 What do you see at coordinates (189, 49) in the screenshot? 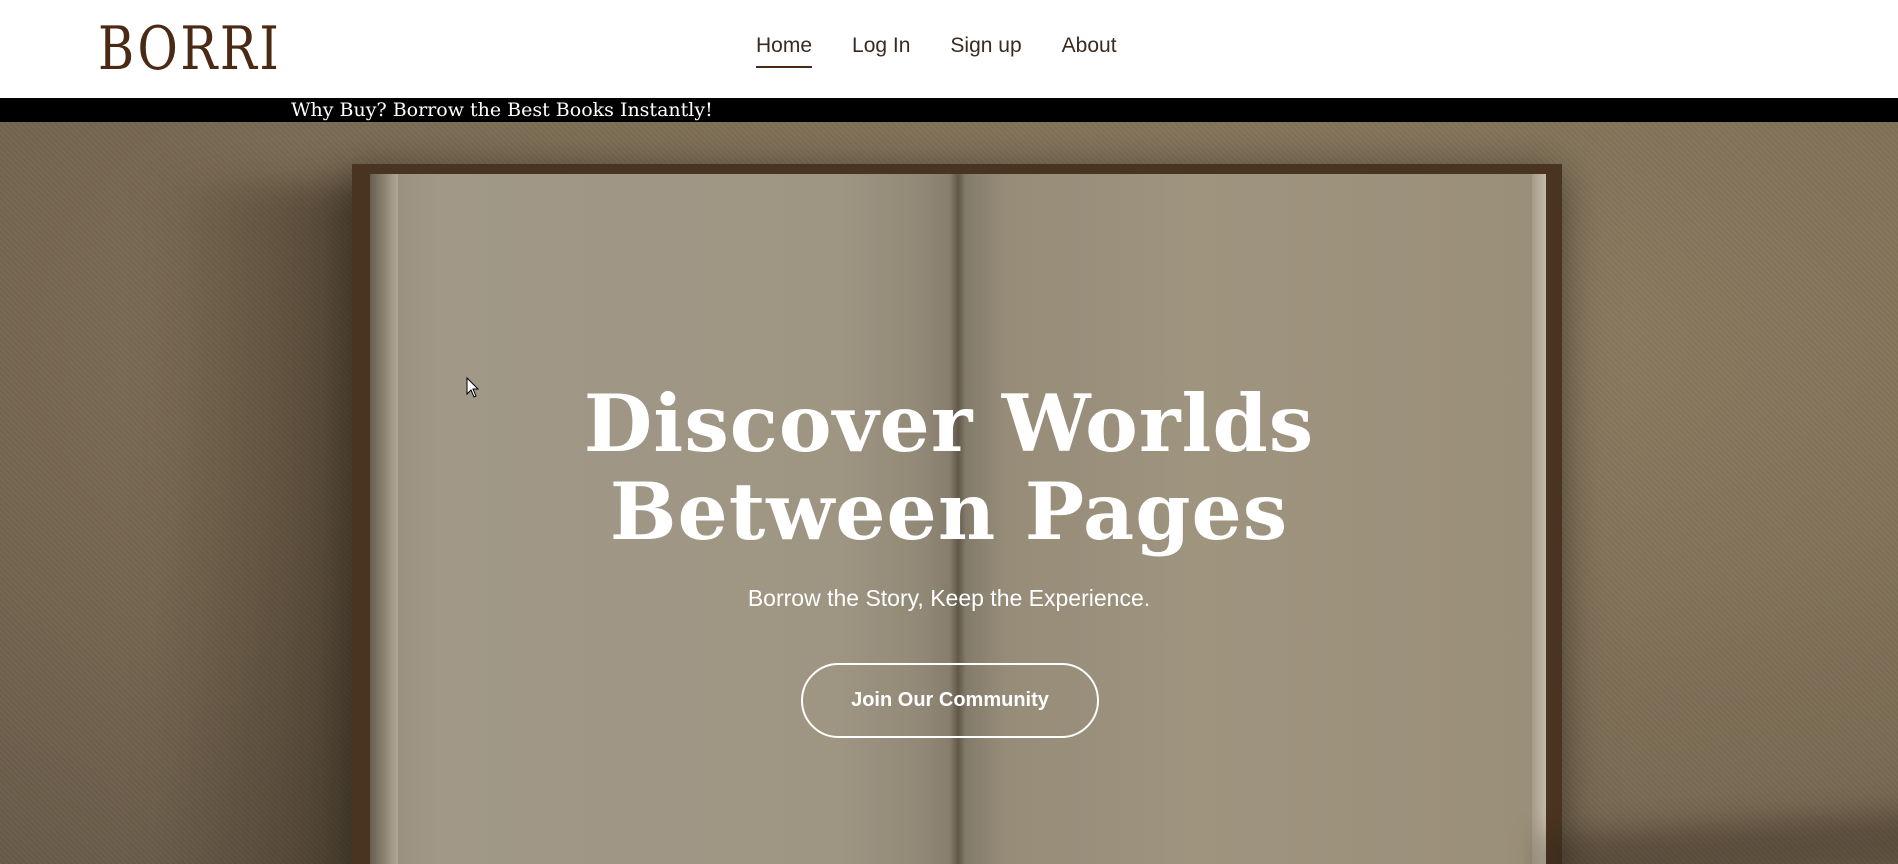
I see `brand-logo: BORRI` at bounding box center [189, 49].